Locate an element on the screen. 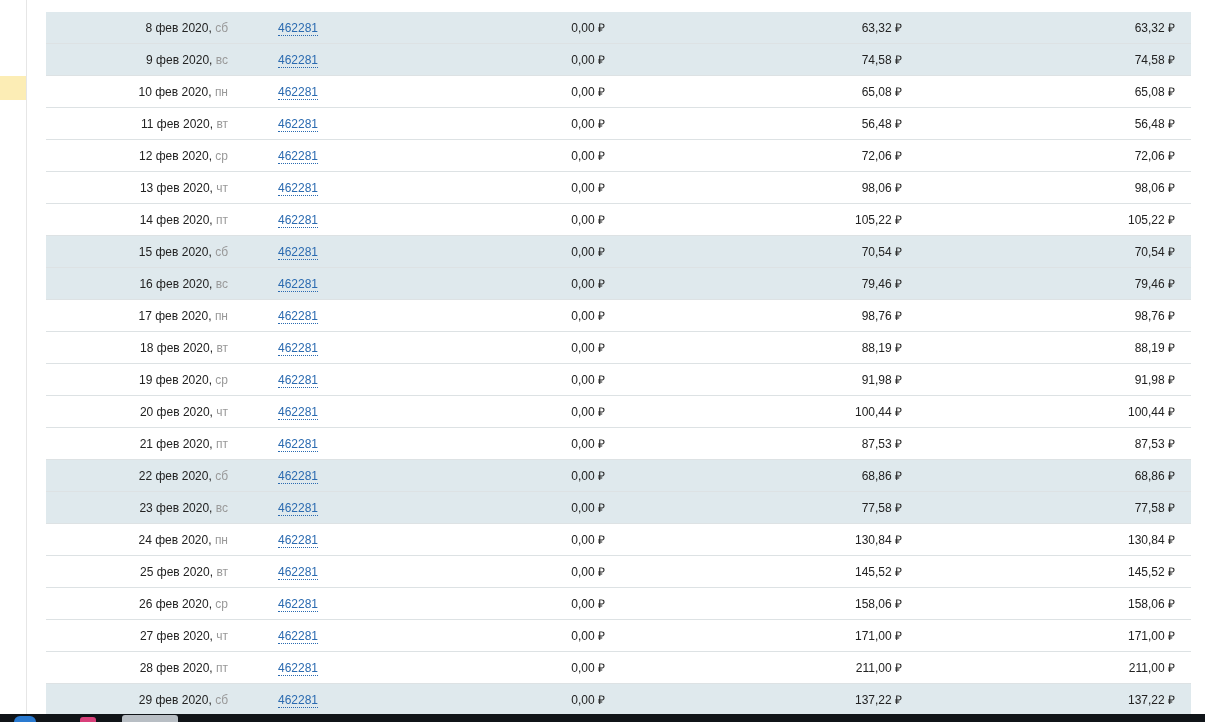 This screenshot has height=722, width=1205. date-cell-text: 29 фев 2020, сб is located at coordinates (182, 699).